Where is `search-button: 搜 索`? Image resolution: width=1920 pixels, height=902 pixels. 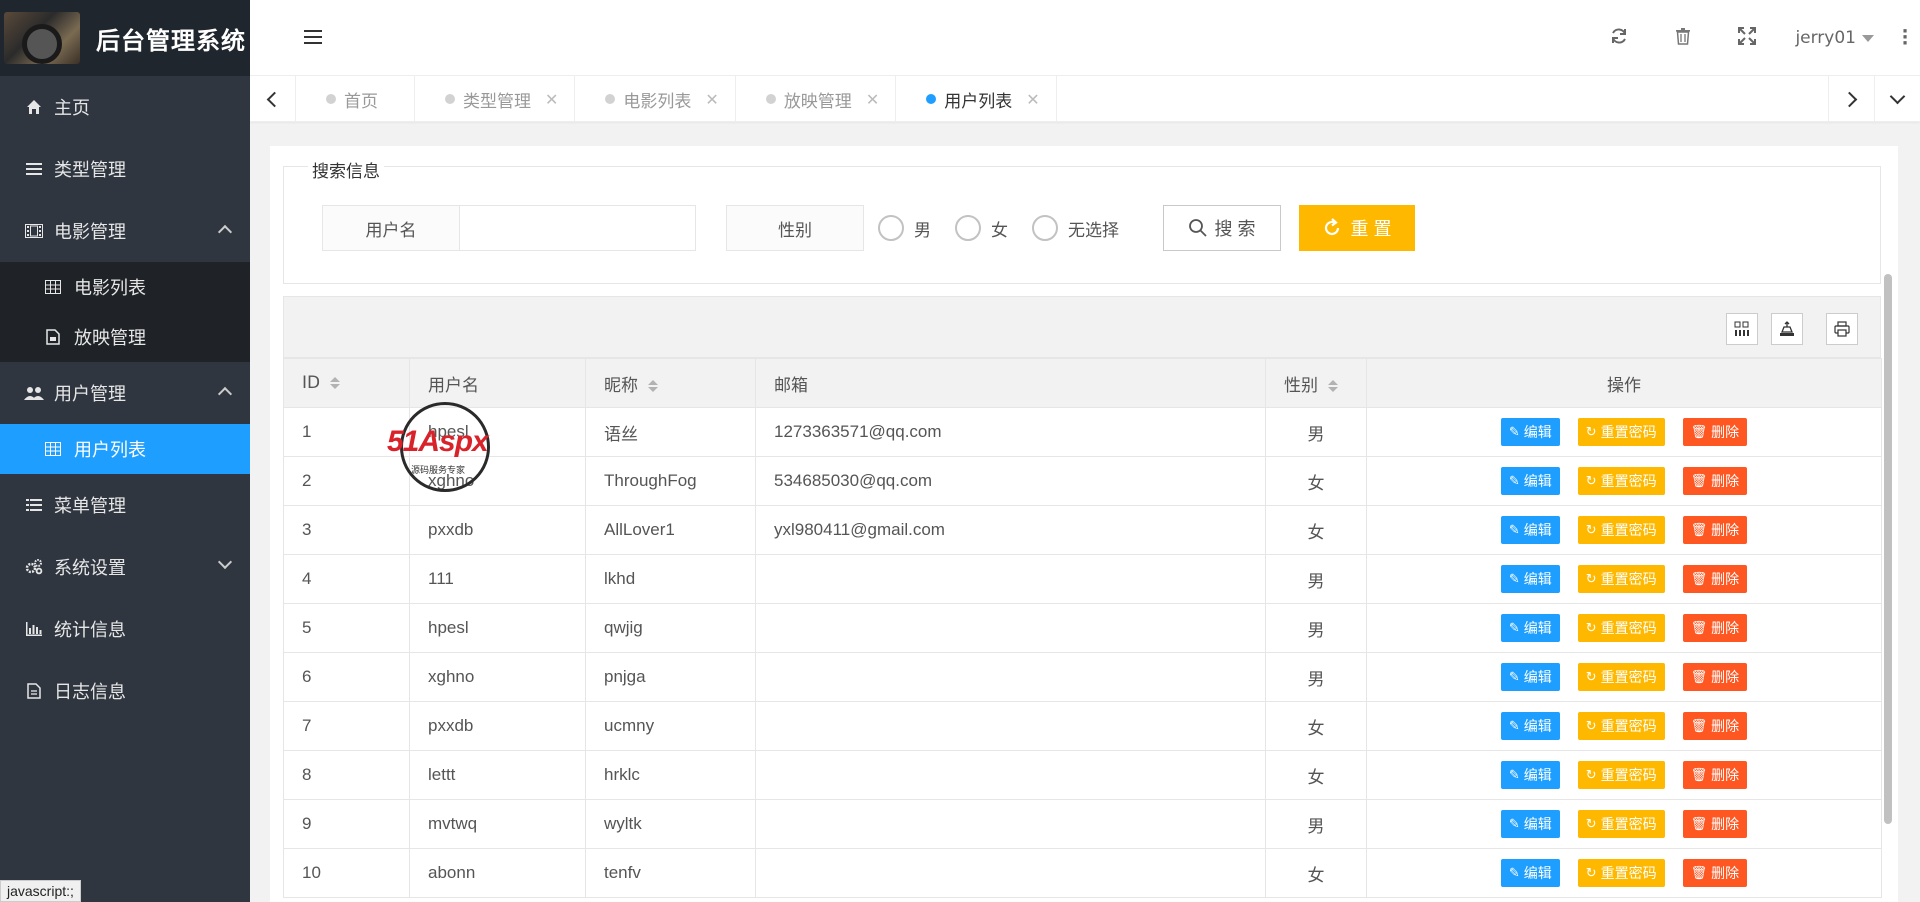 search-button: 搜 索 is located at coordinates (1222, 228).